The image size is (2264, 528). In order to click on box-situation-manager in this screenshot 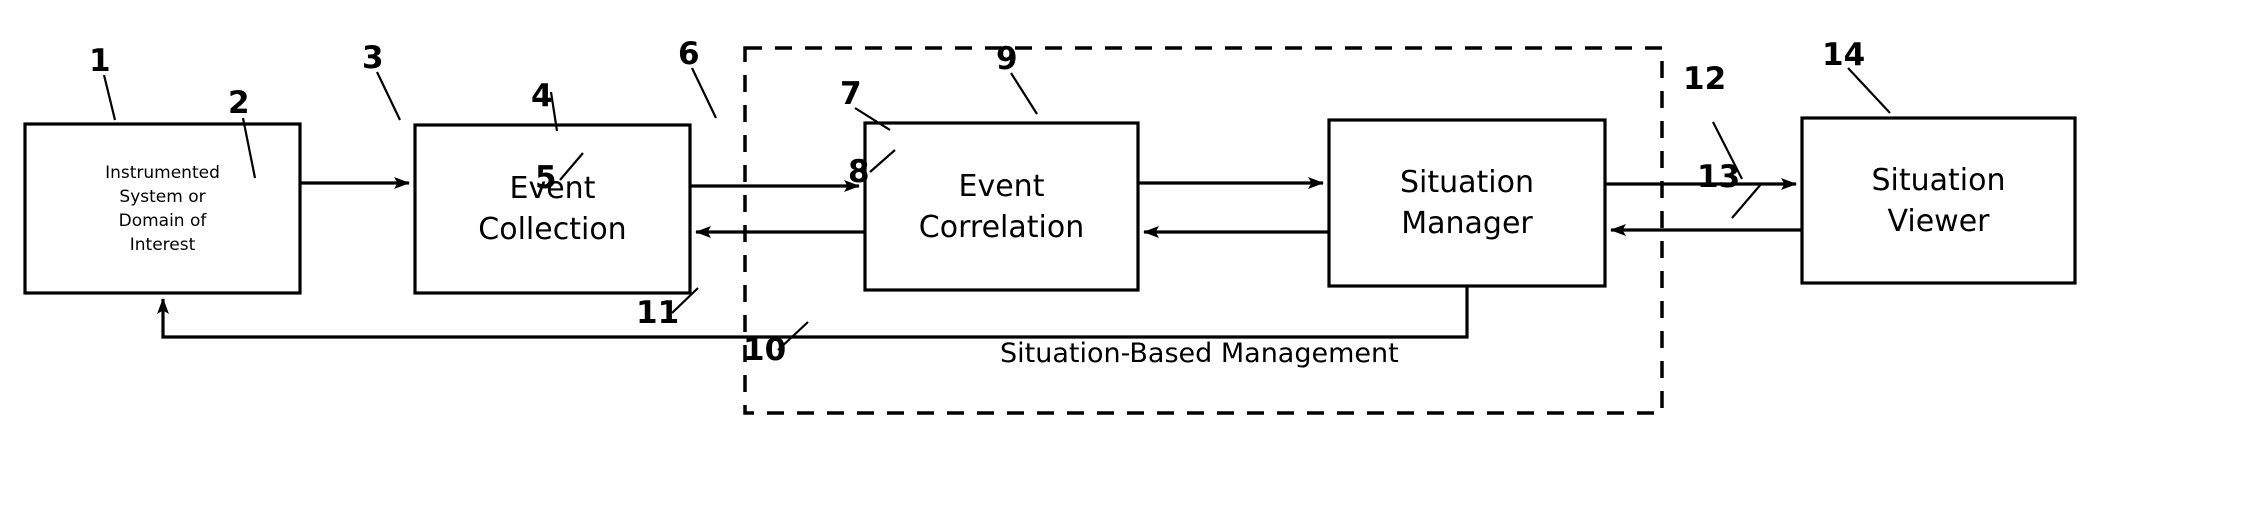, I will do `click(1467, 203)`.